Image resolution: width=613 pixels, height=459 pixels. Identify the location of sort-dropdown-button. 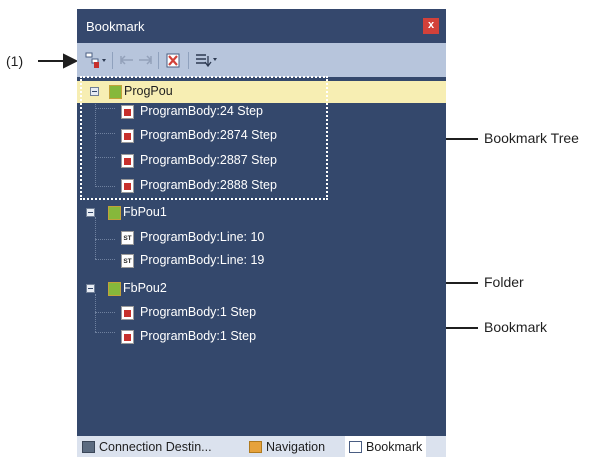
(206, 60).